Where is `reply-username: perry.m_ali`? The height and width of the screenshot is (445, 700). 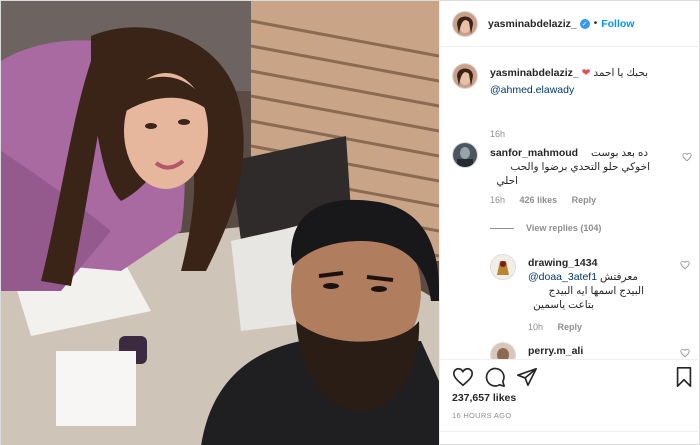 reply-username: perry.m_ali is located at coordinates (555, 351).